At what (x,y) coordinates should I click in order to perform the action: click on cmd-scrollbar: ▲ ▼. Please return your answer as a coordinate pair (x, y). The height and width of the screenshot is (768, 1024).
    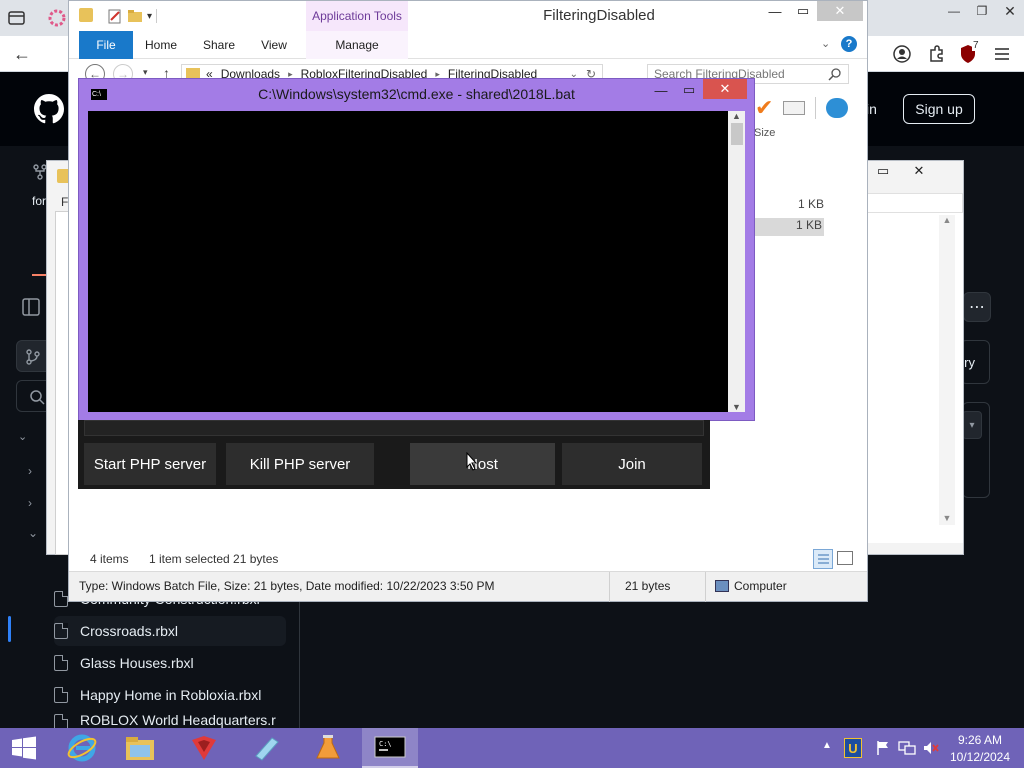
    Looking at the image, I should click on (736, 261).